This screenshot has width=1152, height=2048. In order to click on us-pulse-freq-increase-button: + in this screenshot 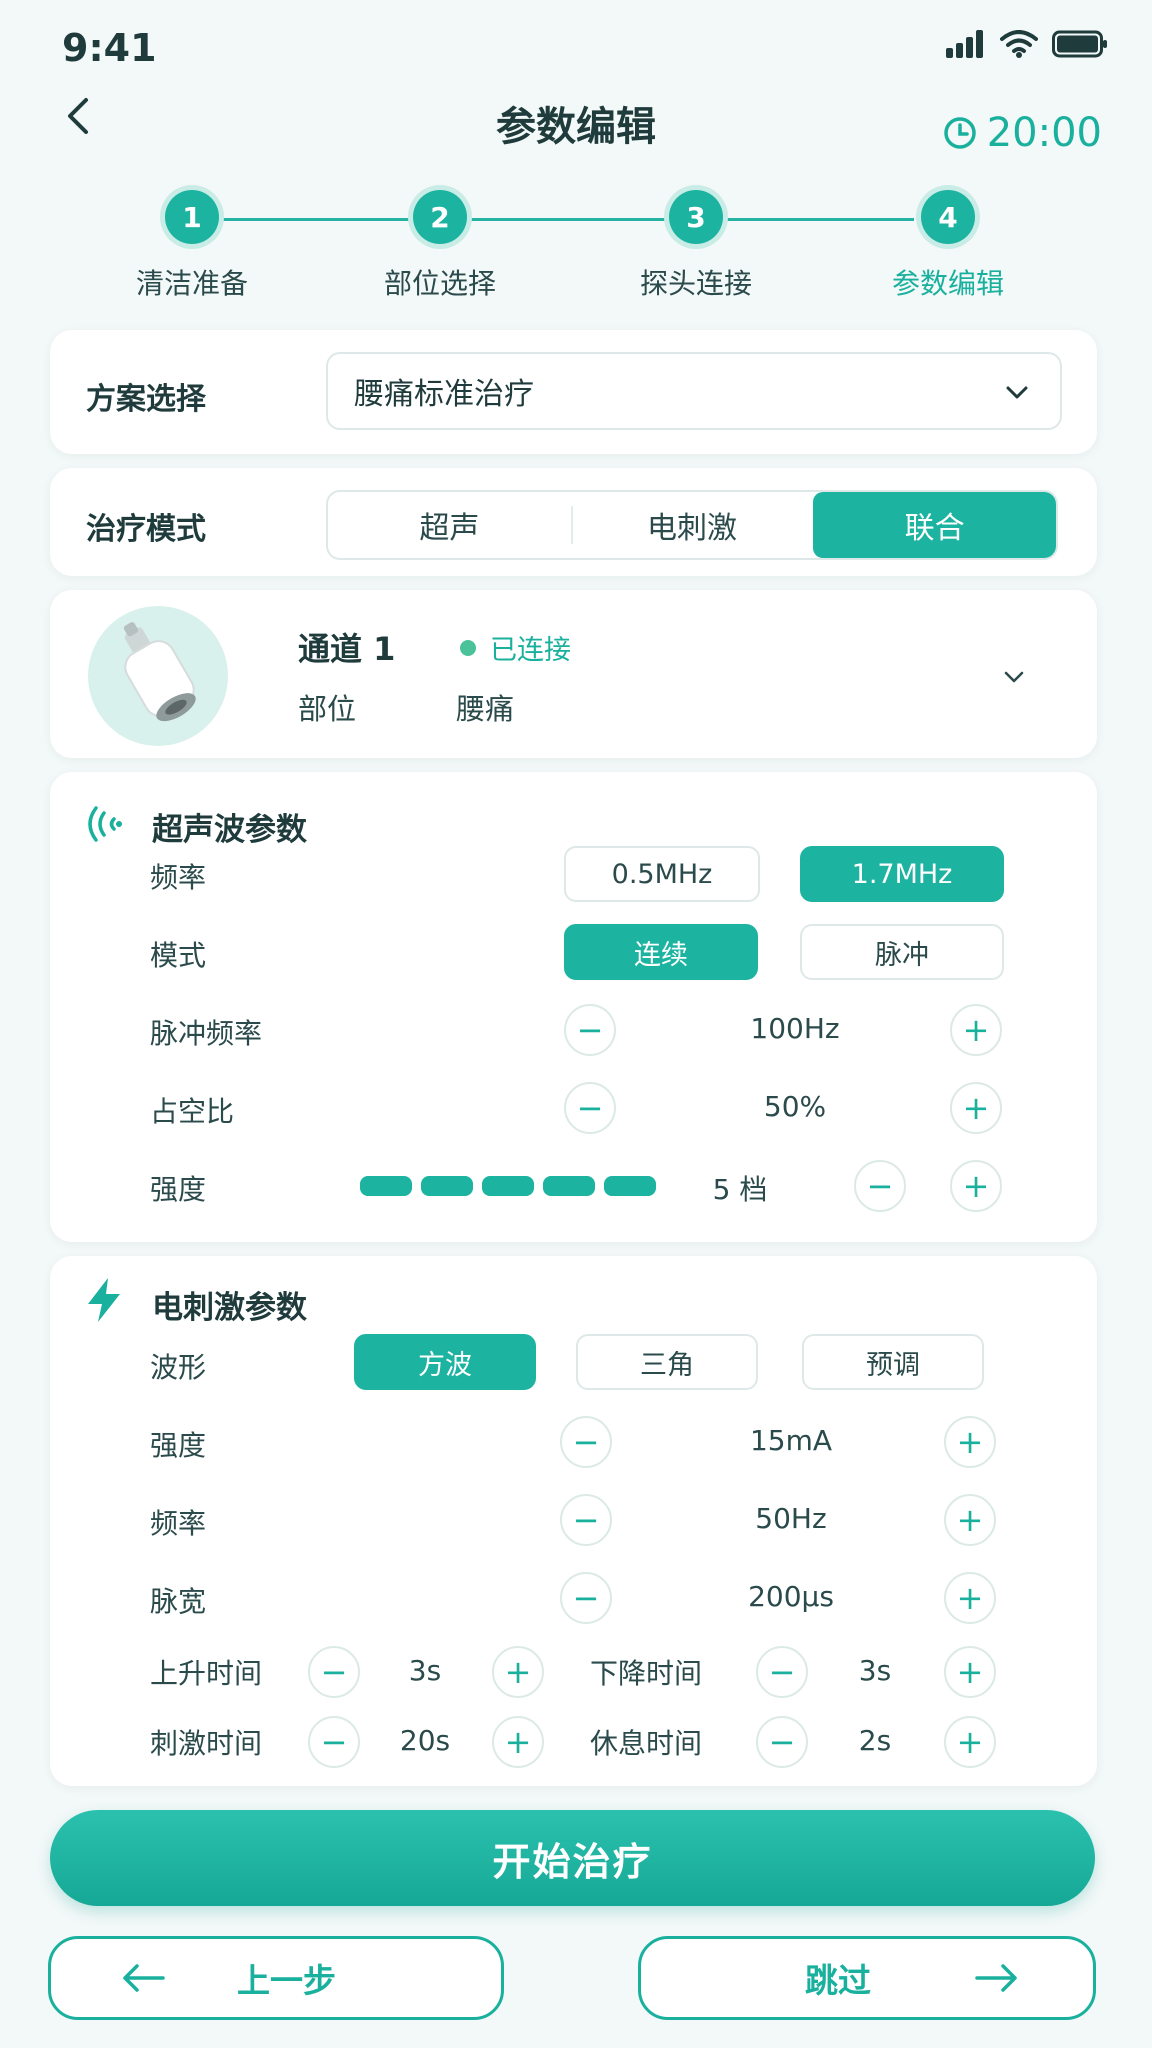, I will do `click(976, 1030)`.